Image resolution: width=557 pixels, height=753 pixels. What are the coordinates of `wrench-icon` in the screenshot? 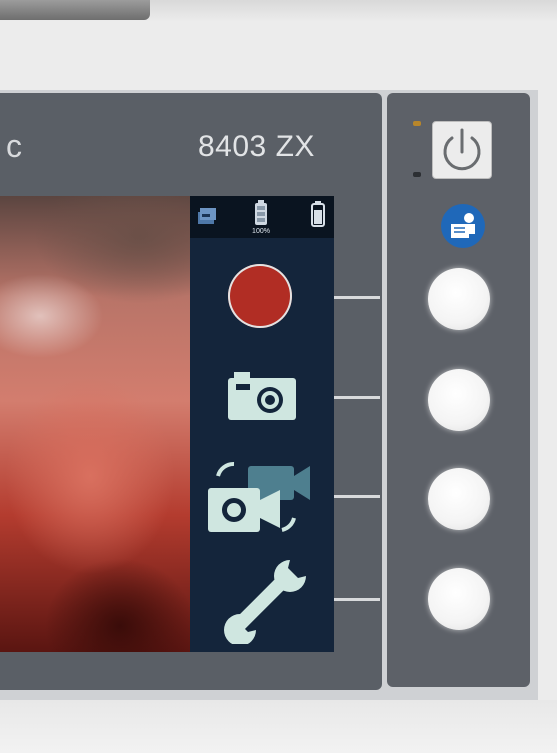 It's located at (265, 600).